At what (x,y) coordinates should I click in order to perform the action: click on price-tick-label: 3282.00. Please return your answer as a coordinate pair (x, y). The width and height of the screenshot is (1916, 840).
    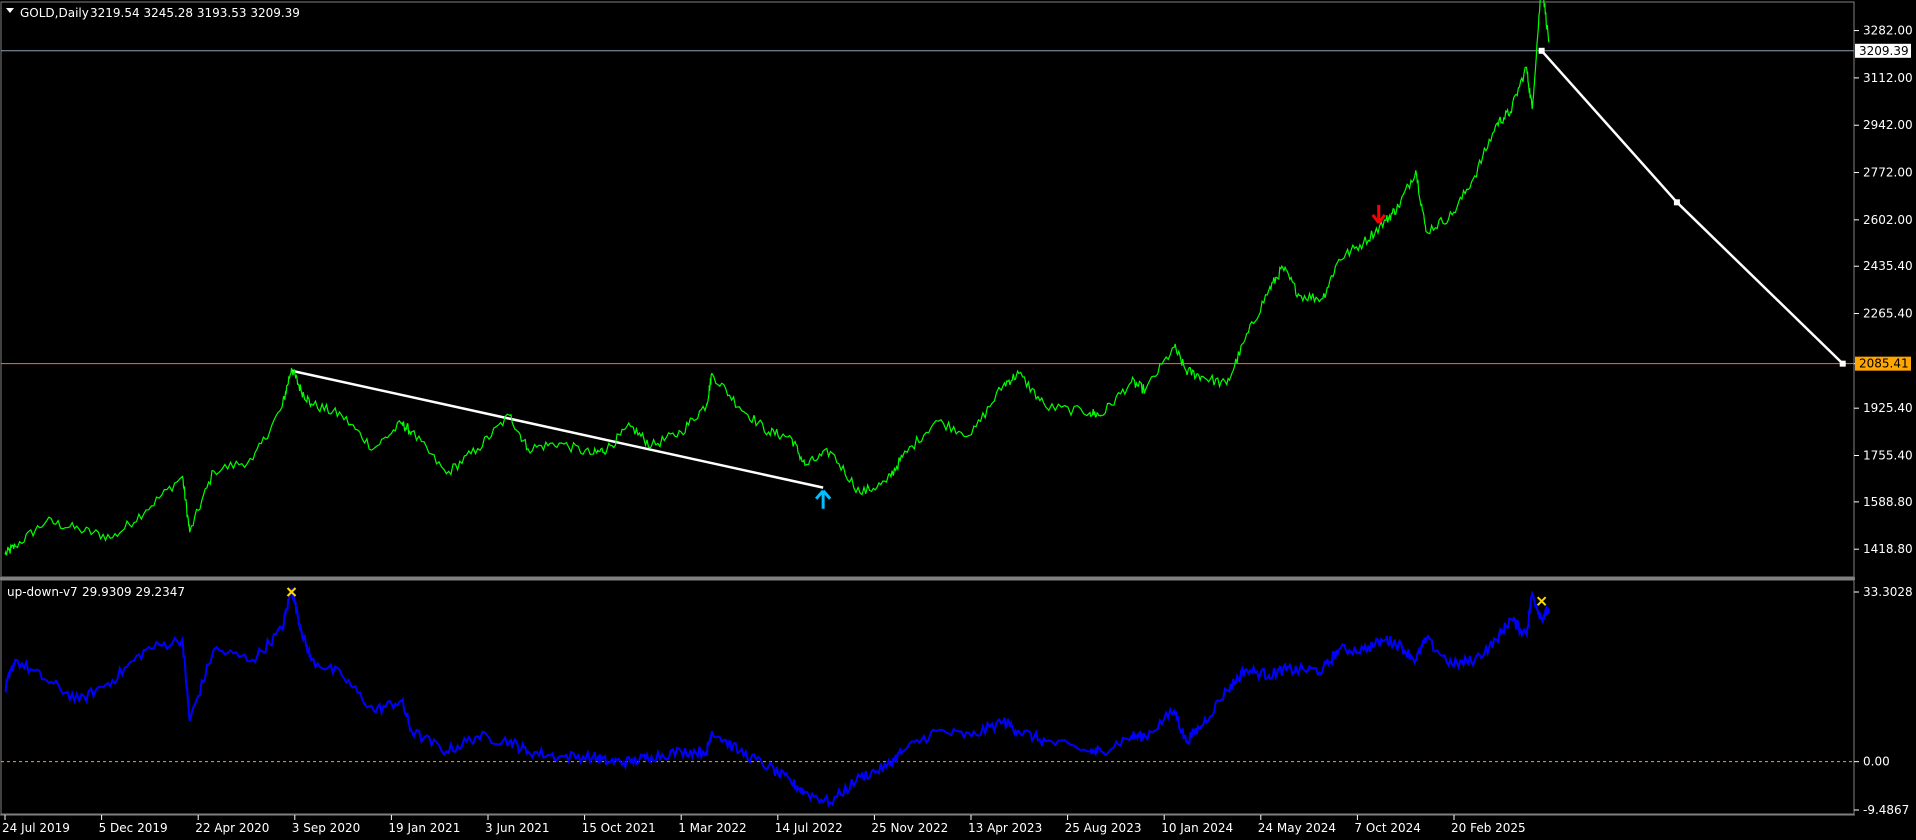
    Looking at the image, I should click on (1888, 31).